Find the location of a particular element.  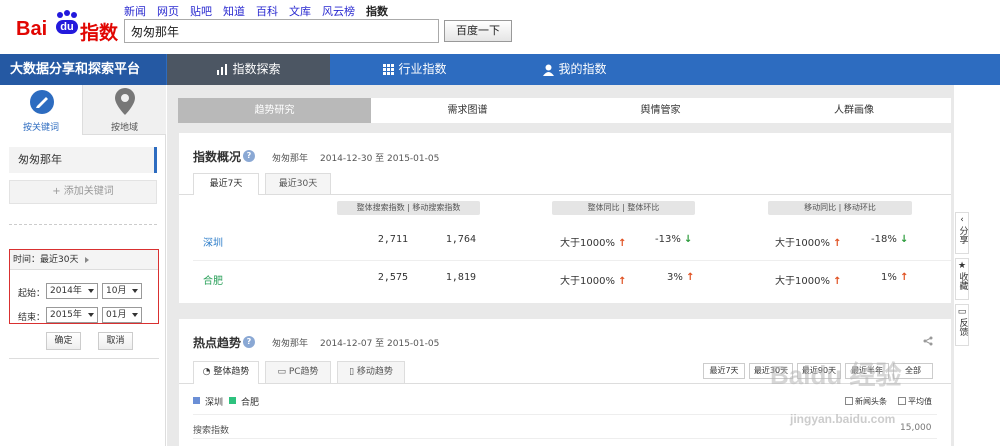

end-year-select: 2015年 is located at coordinates (72, 315).